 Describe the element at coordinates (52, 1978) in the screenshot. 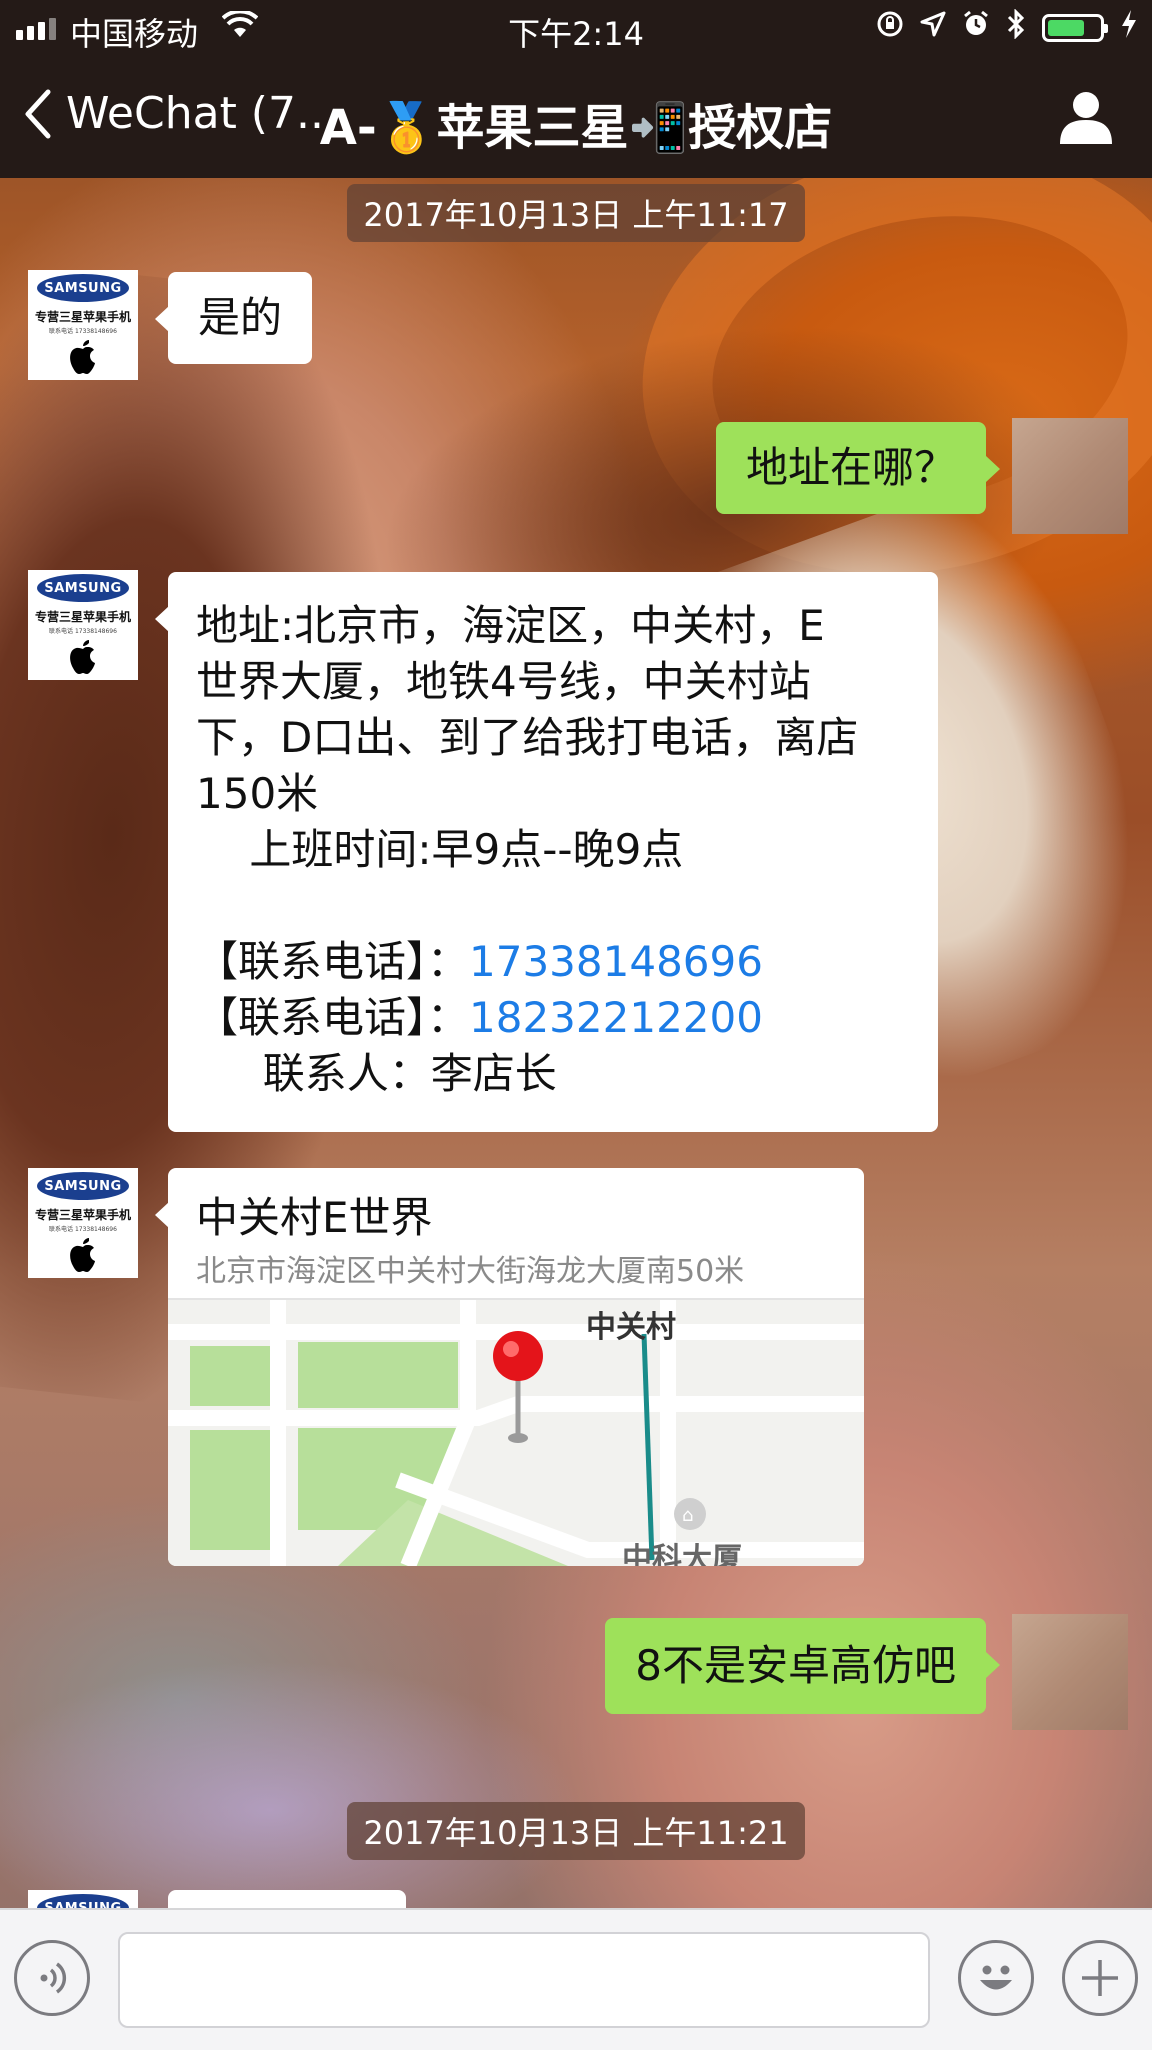

I see `voice-icon` at that location.